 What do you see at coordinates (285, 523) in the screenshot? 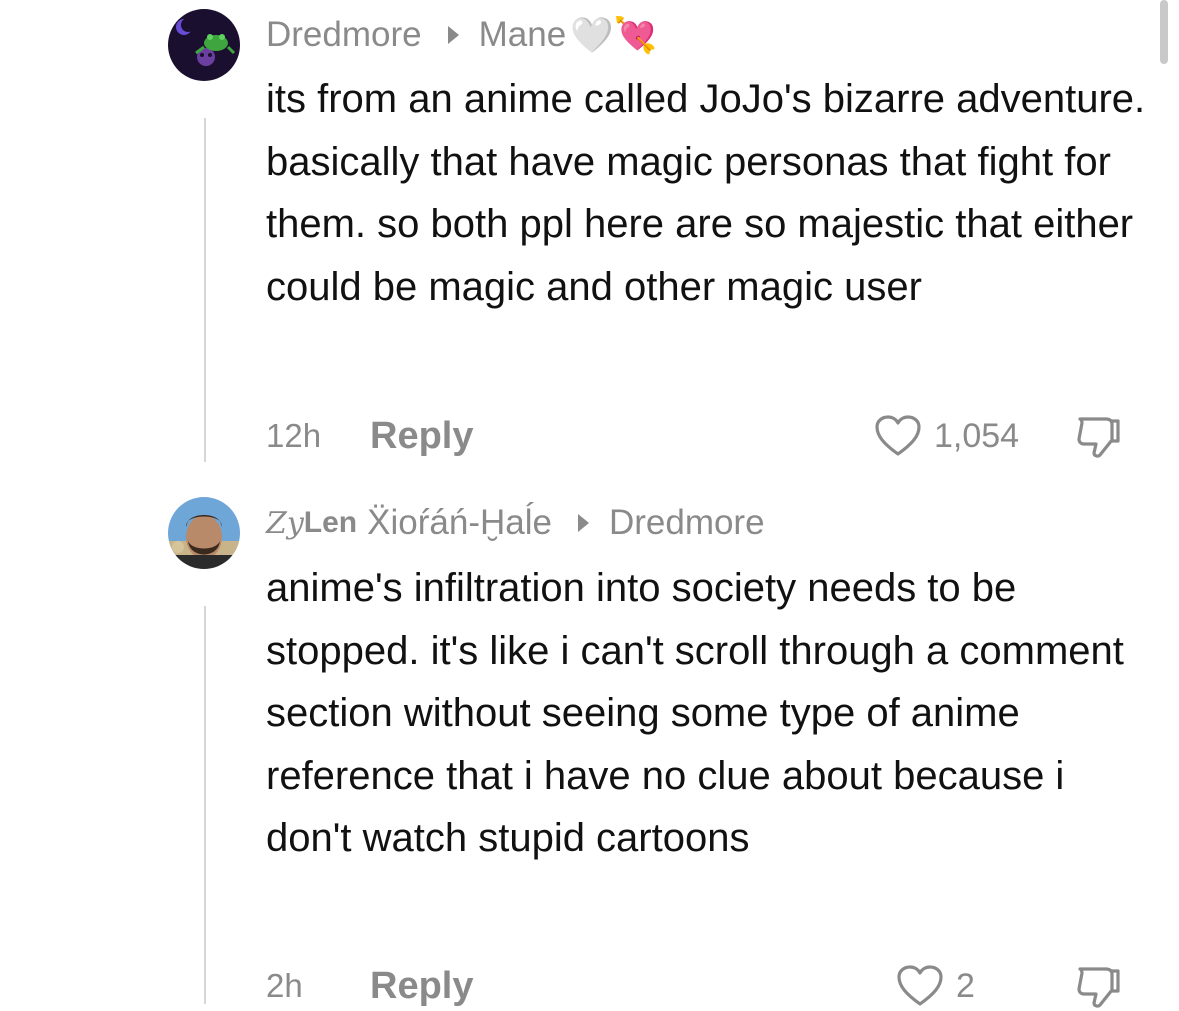
I see `author-name-italic: Zy` at bounding box center [285, 523].